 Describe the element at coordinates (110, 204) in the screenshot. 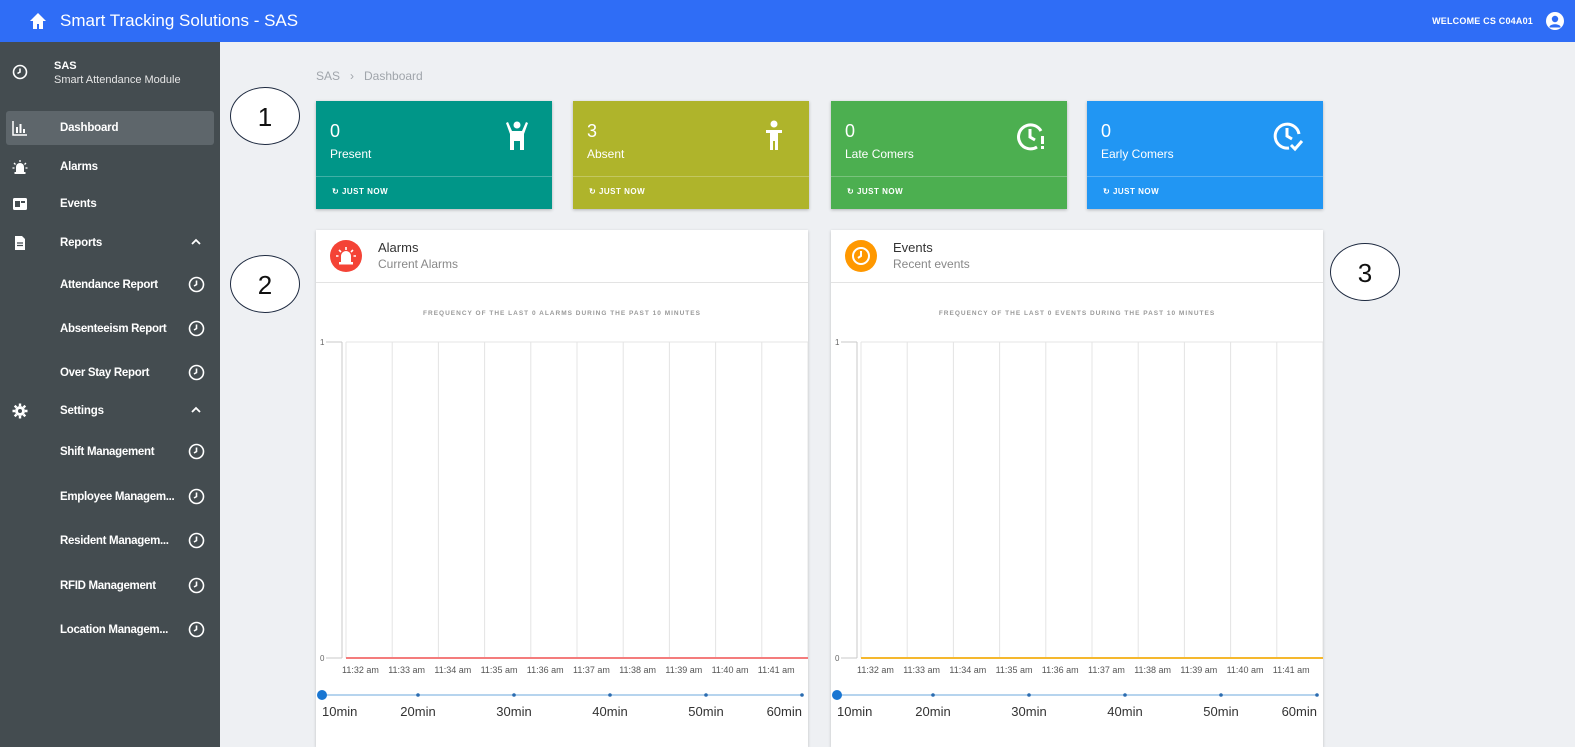

I see `sidebar-item-events: Events` at that location.